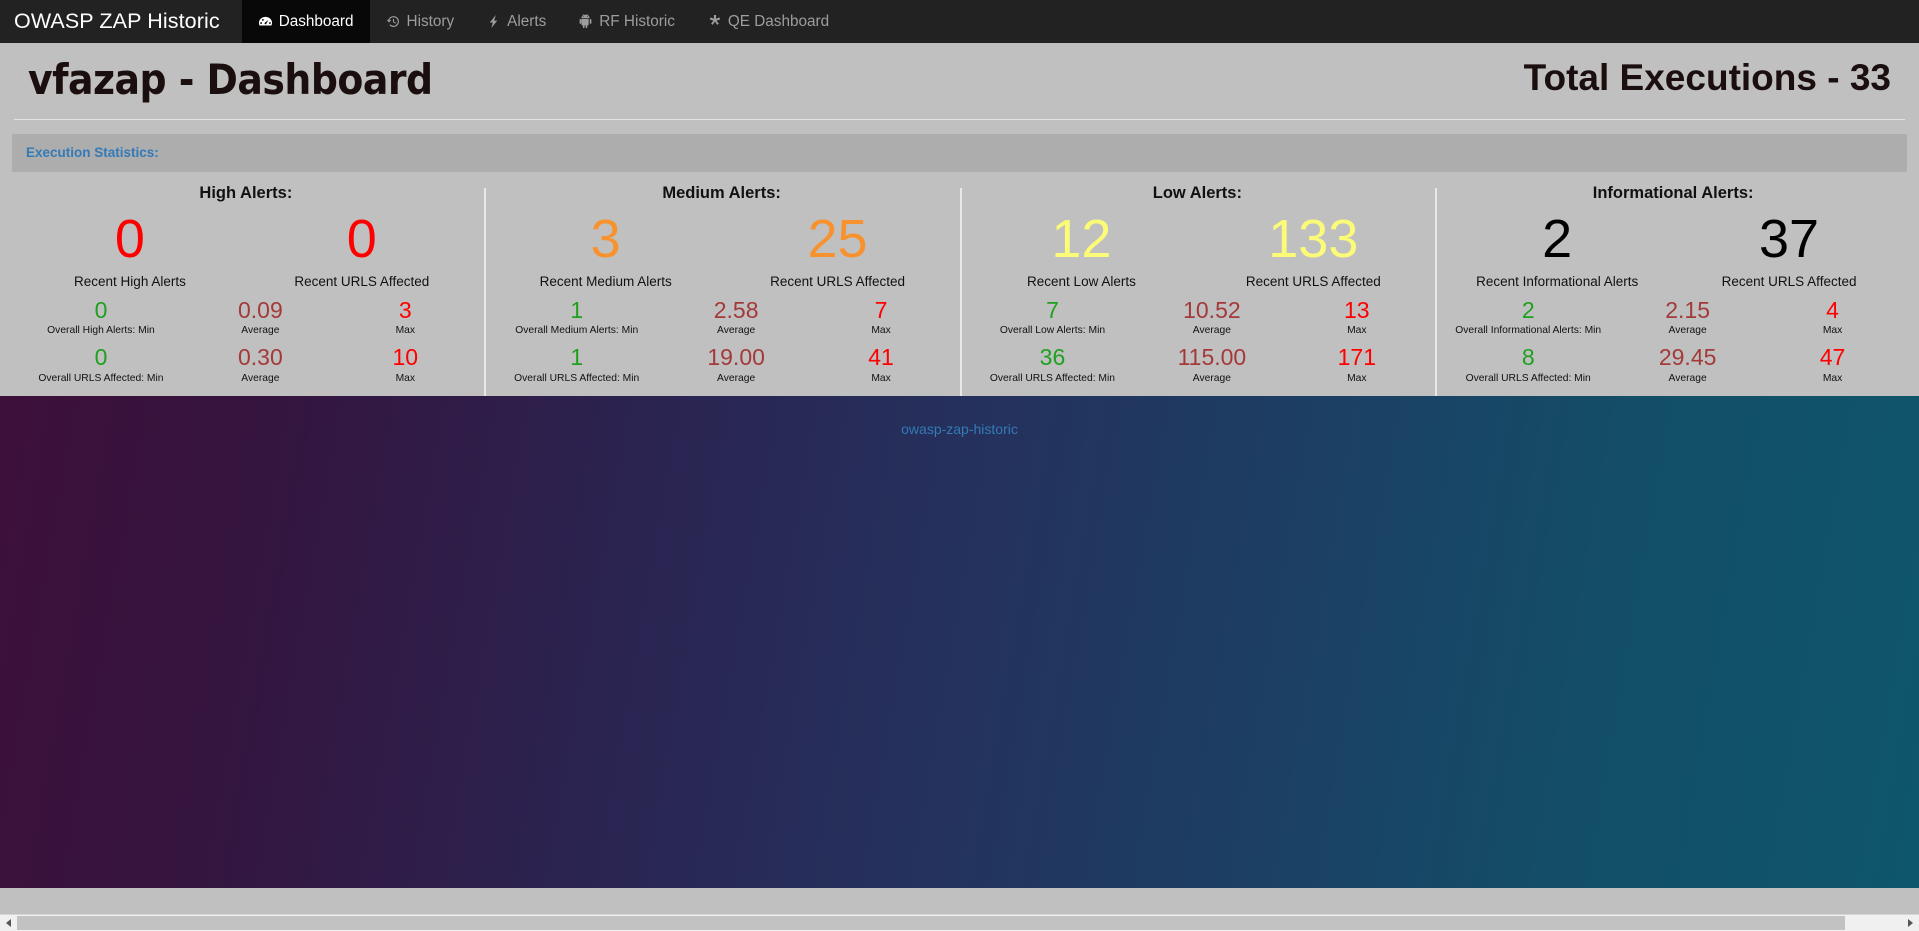 This screenshot has width=1919, height=931. Describe the element at coordinates (881, 331) in the screenshot. I see `medium-alerts-max-label: Max` at that location.